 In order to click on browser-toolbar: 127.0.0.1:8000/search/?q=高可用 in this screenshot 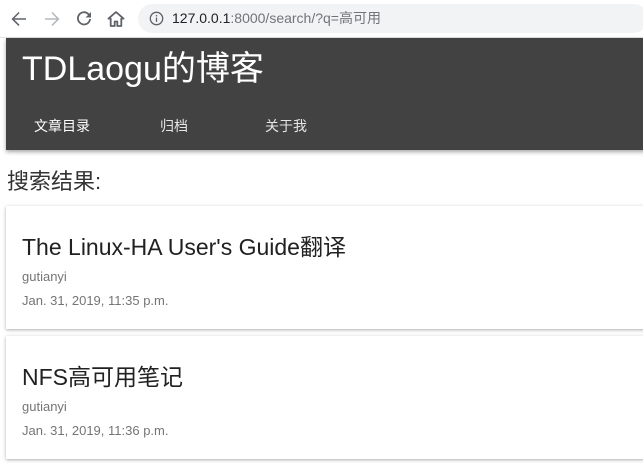, I will do `click(321, 19)`.